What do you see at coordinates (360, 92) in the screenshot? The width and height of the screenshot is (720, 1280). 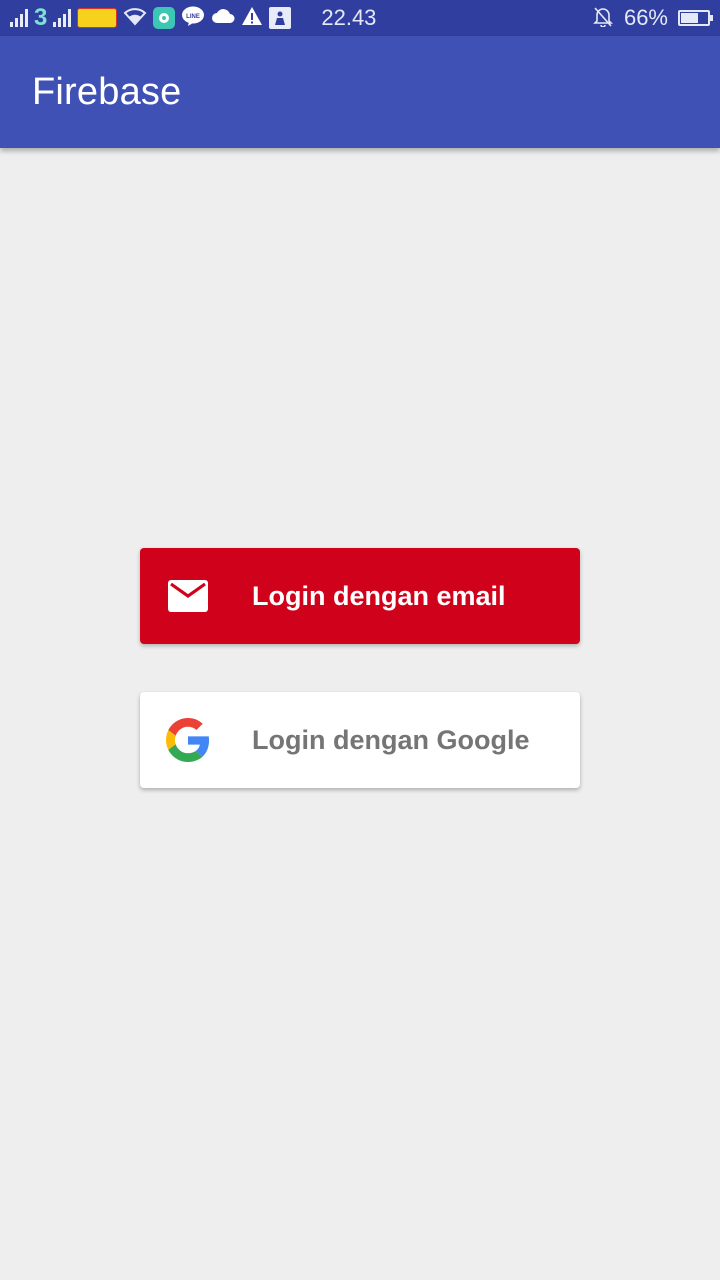 I see `app-bar: Firebase` at bounding box center [360, 92].